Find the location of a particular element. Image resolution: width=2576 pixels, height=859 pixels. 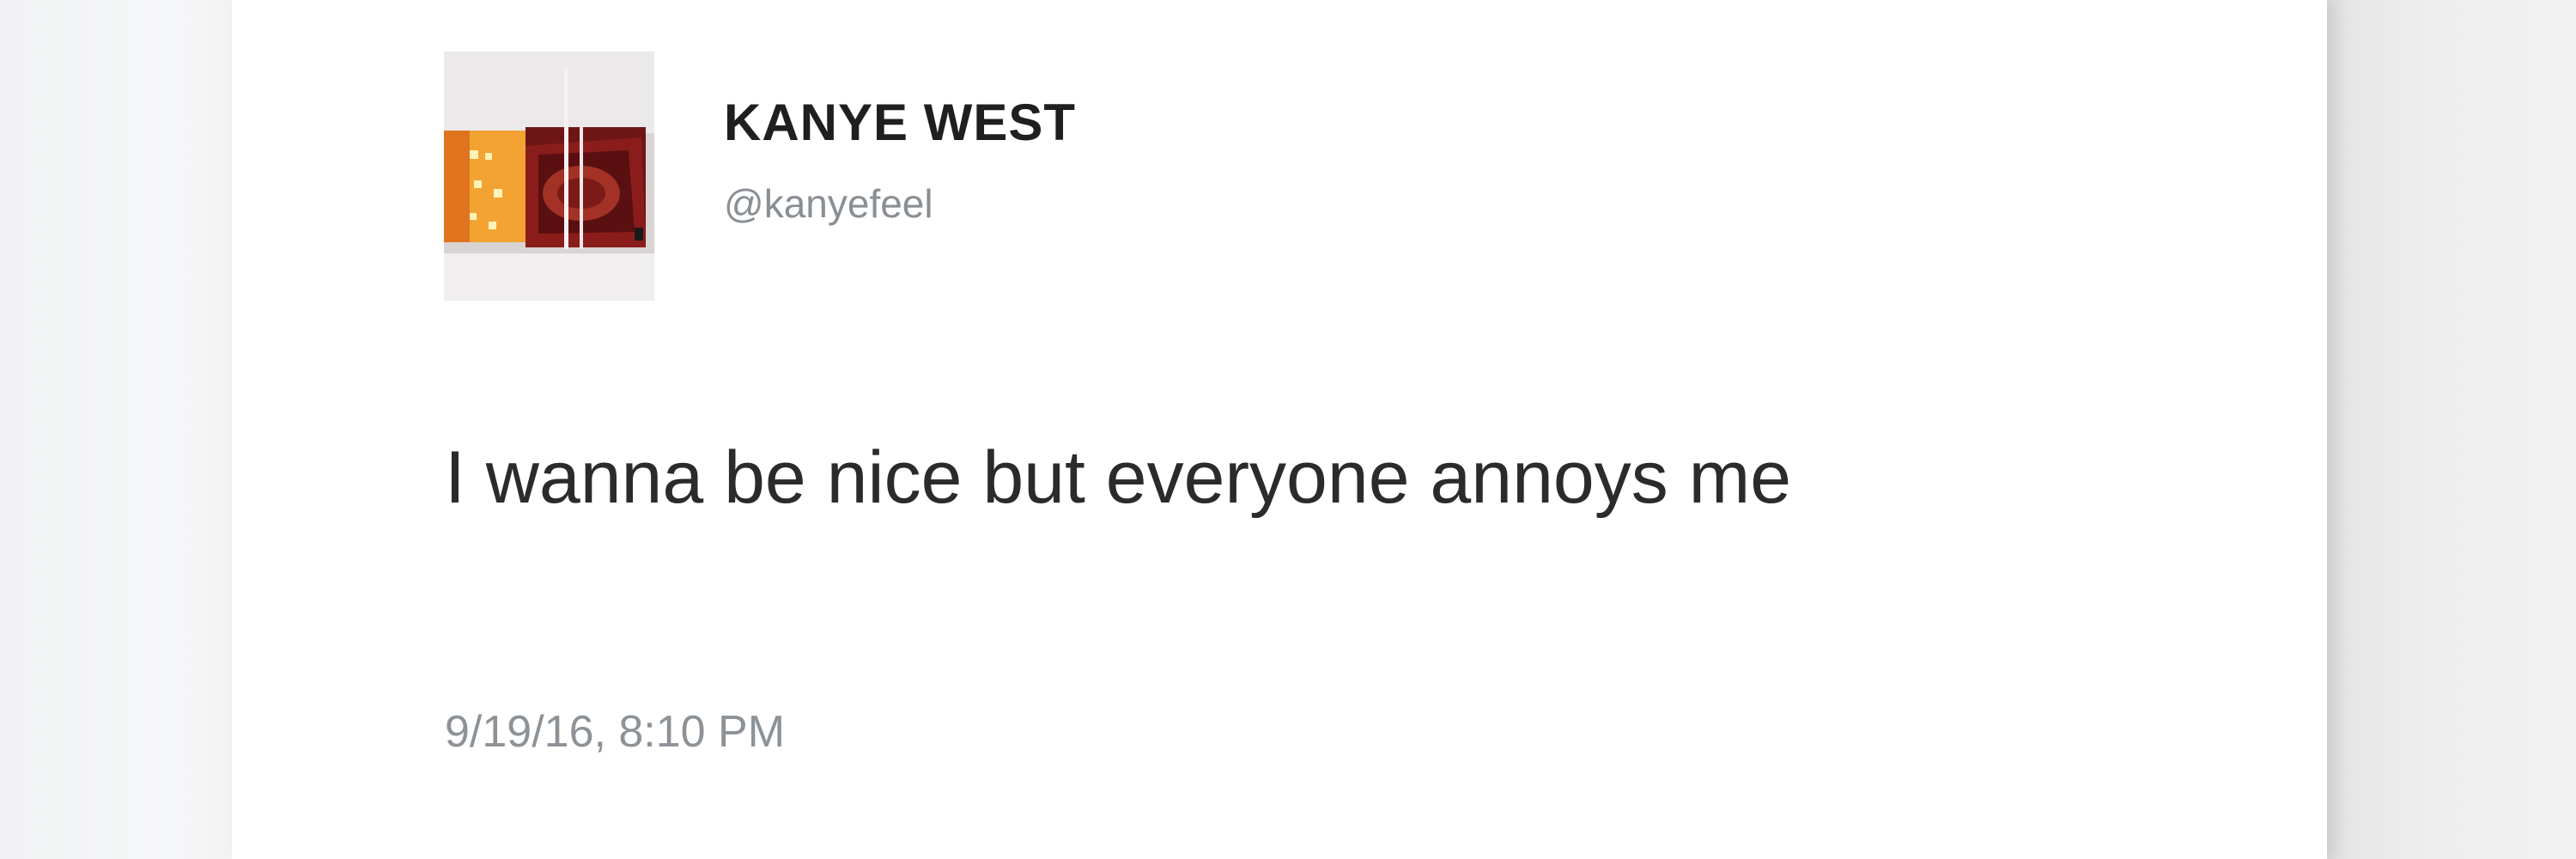

avatar is located at coordinates (549, 177).